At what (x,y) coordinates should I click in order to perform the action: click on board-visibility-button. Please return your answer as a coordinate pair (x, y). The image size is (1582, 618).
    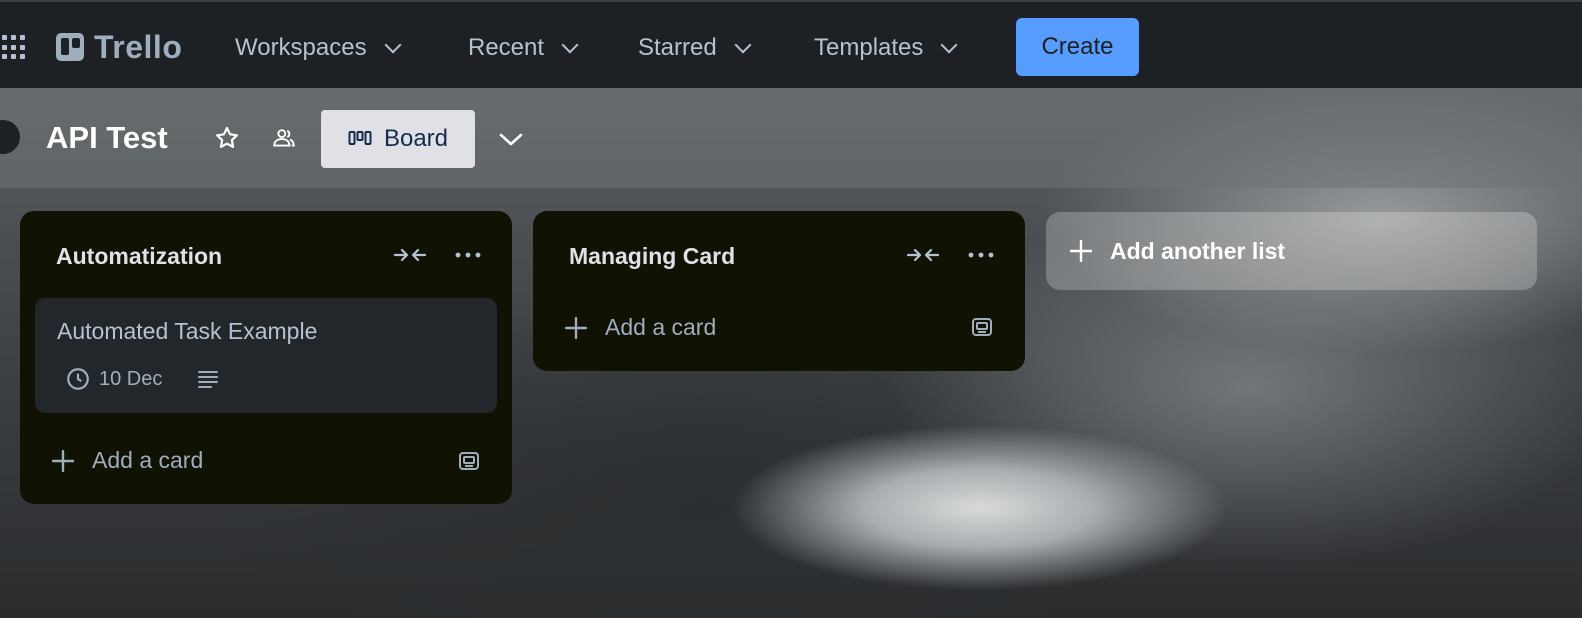
    Looking at the image, I should click on (284, 138).